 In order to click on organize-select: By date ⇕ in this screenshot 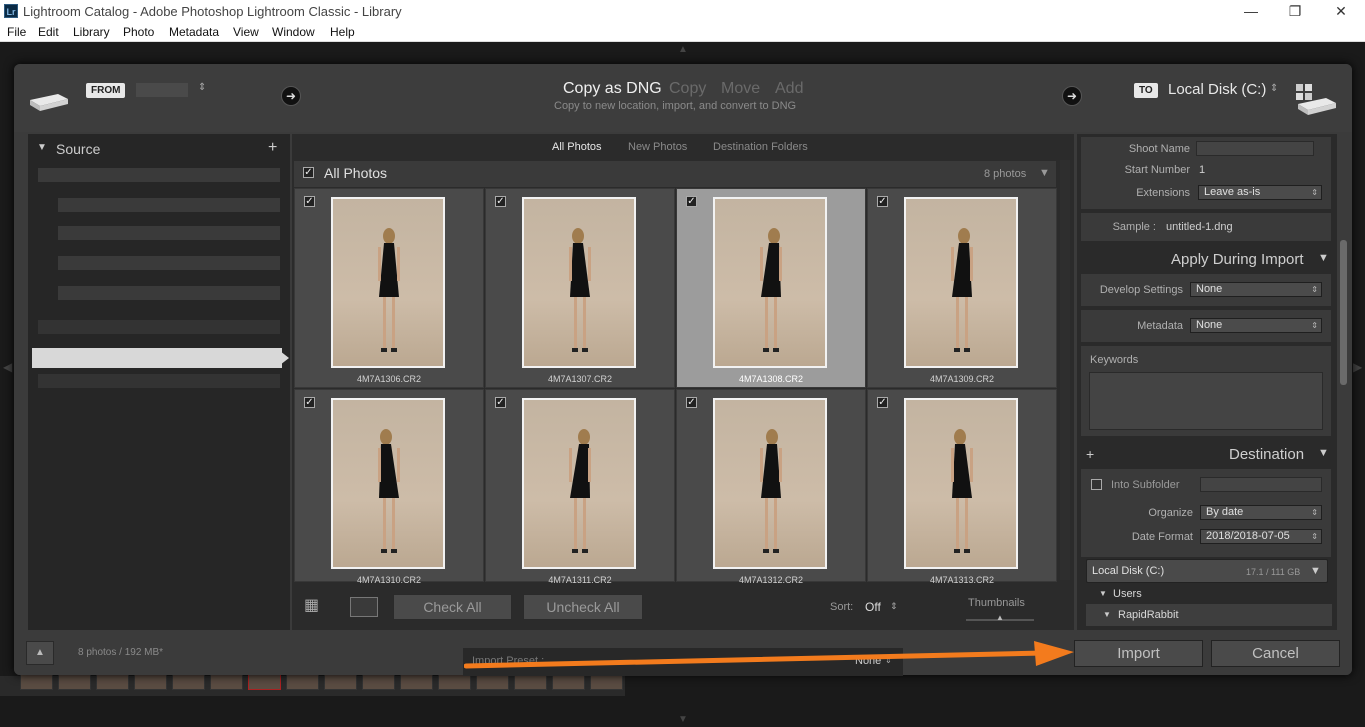, I will do `click(1261, 512)`.